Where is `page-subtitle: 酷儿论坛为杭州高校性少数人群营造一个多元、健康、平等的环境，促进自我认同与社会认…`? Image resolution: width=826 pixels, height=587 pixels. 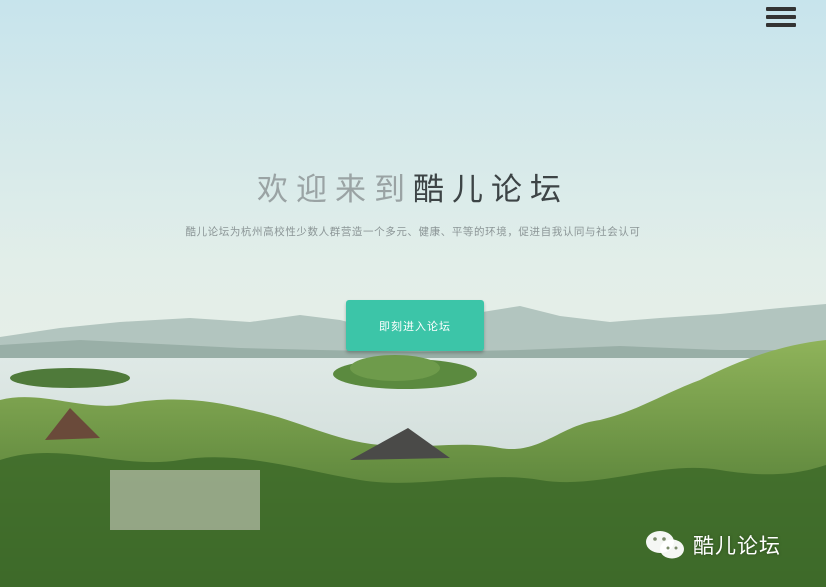 page-subtitle: 酷儿论坛为杭州高校性少数人群营造一个多元、健康、平等的环境，促进自我认同与社会认… is located at coordinates (413, 232).